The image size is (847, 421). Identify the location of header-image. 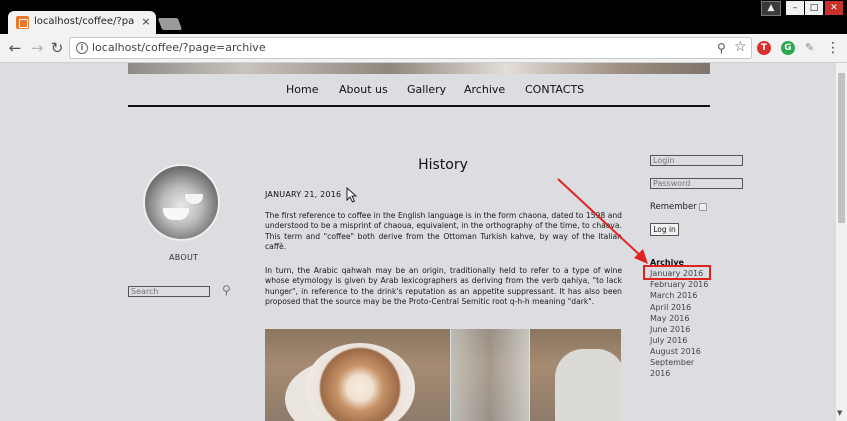
(419, 68).